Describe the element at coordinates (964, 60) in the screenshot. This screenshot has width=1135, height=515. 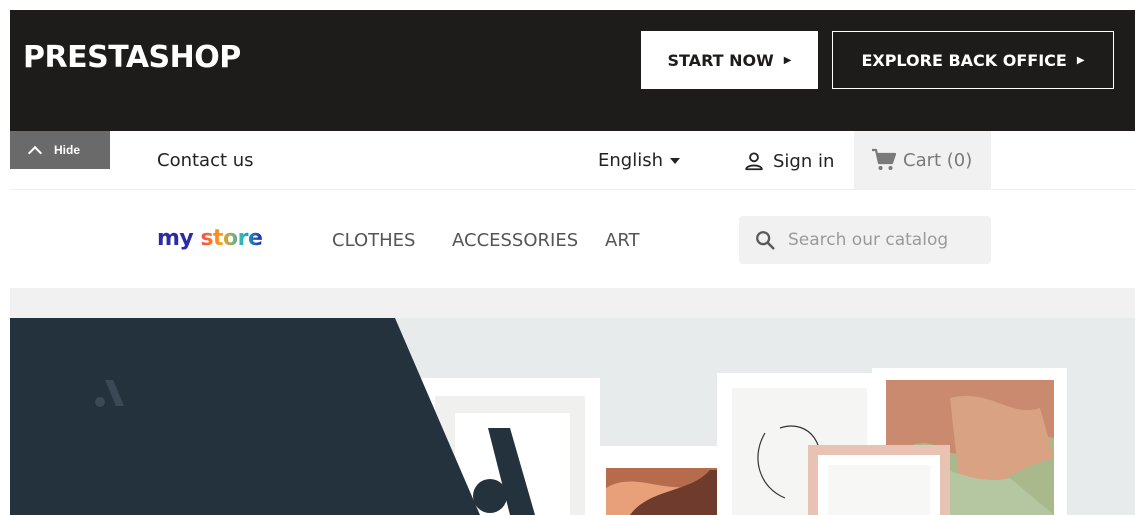
I see `explore-label: EXPLORE BACK OFFICE` at that location.